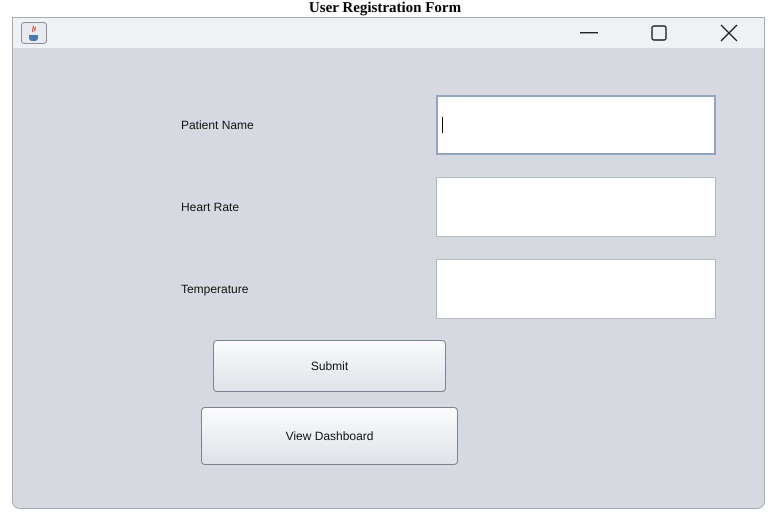 The image size is (770, 517). I want to click on text-cursor, so click(442, 125).